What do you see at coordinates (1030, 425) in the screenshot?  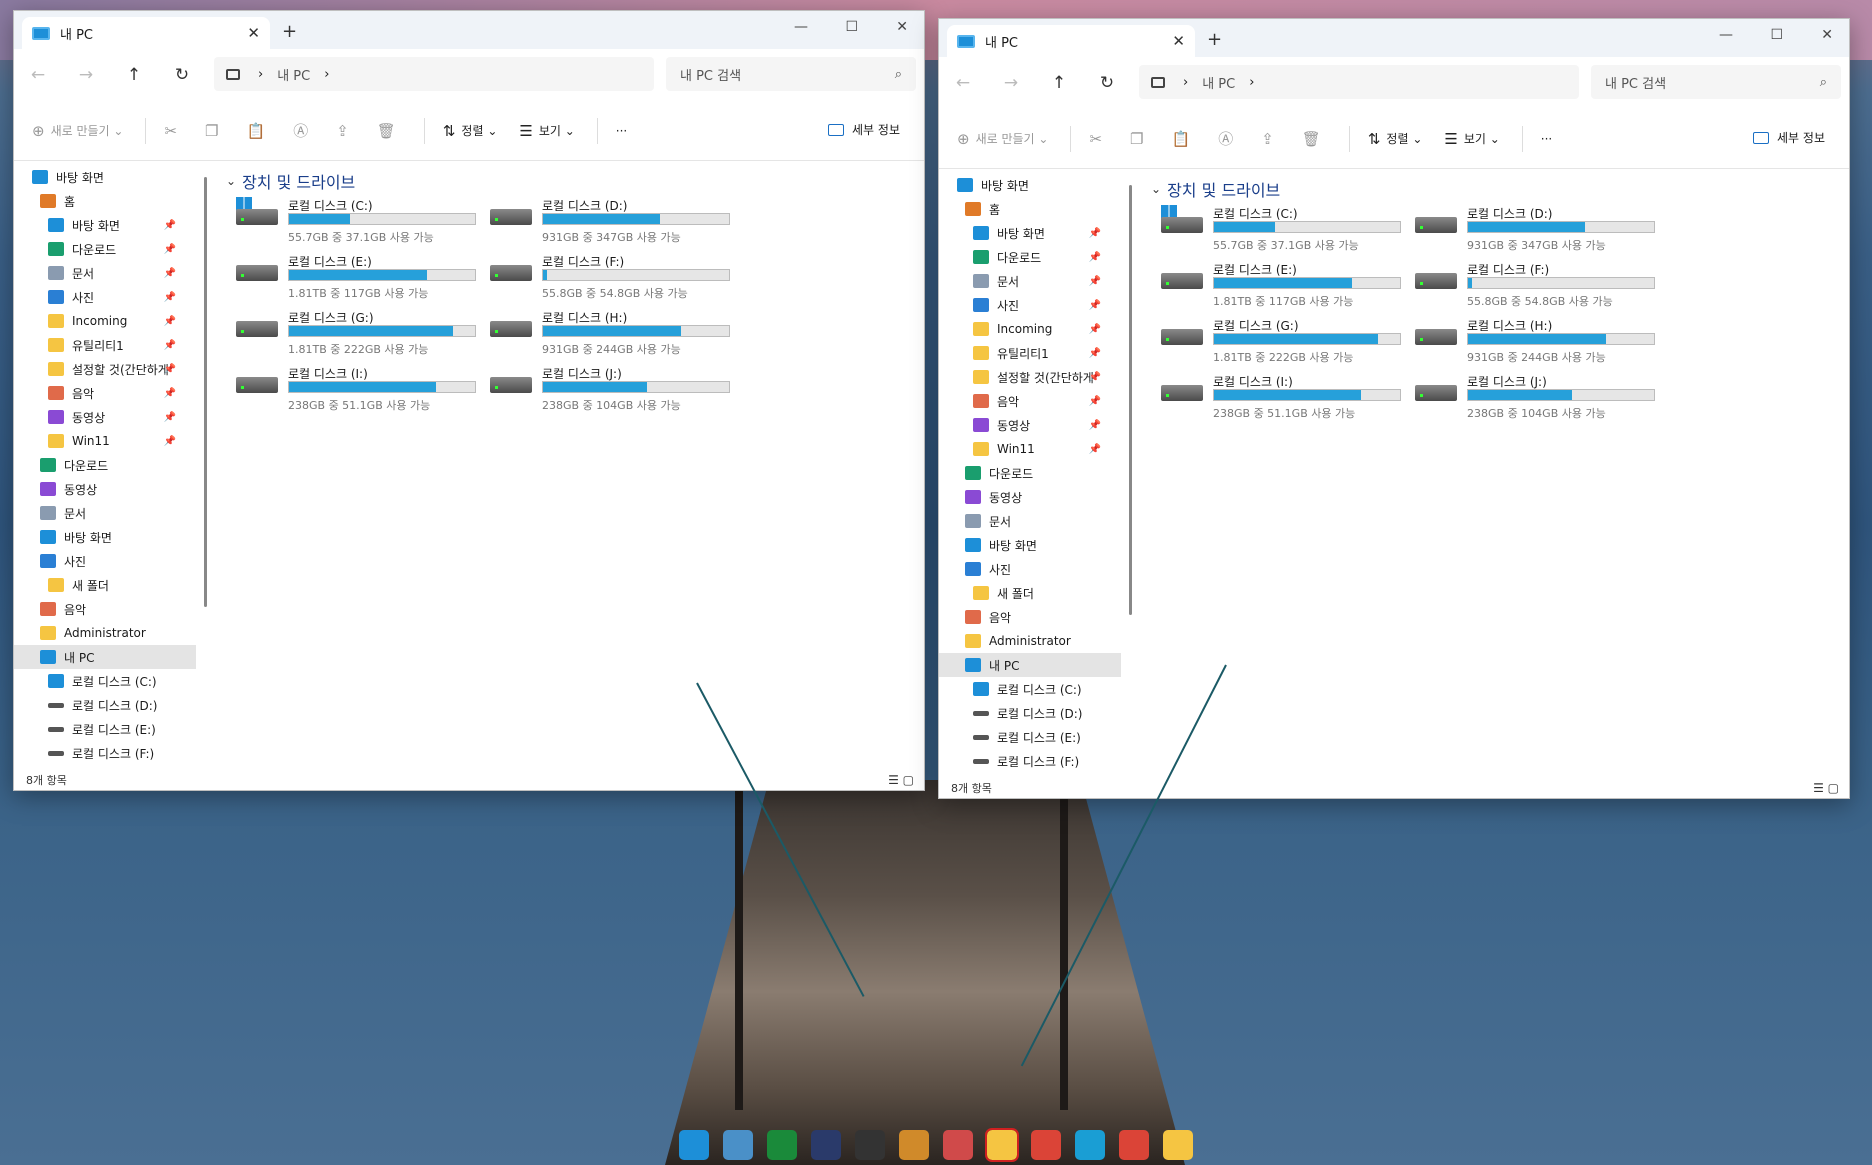 I see `sidebar-item: 동영상 📌` at bounding box center [1030, 425].